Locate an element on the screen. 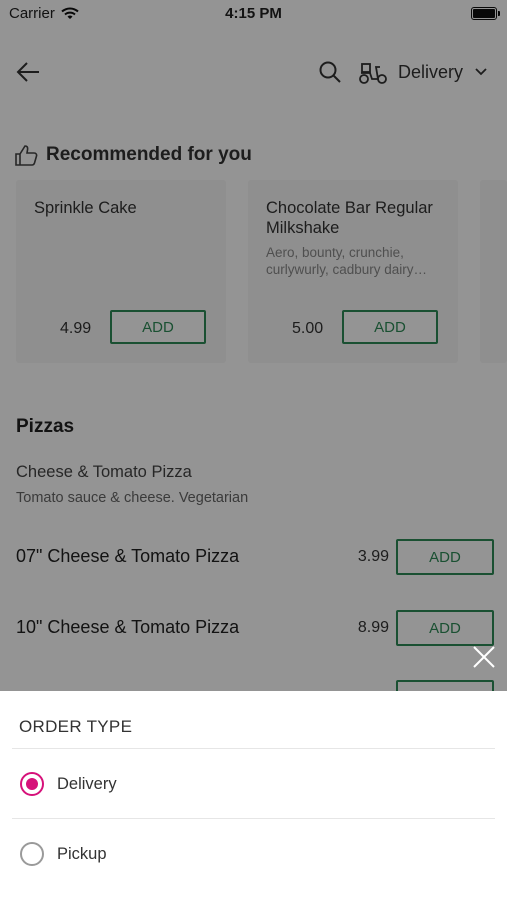 The image size is (507, 900). radio-unselected is located at coordinates (32, 854).